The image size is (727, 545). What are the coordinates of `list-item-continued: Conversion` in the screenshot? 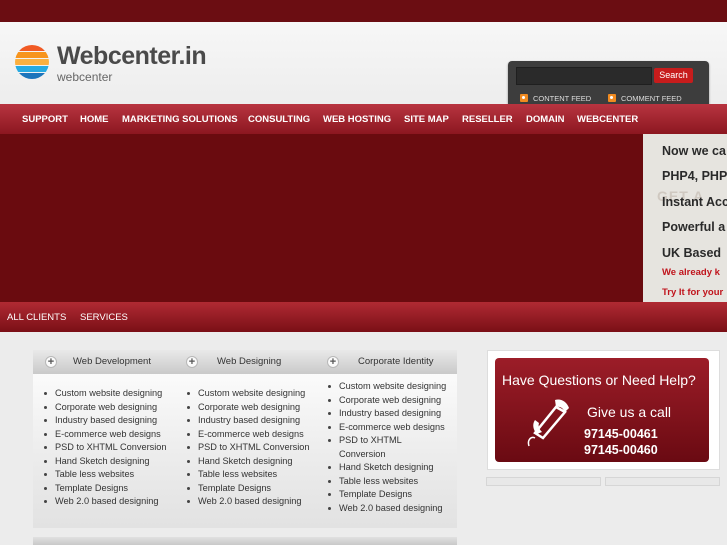 It's located at (387, 456).